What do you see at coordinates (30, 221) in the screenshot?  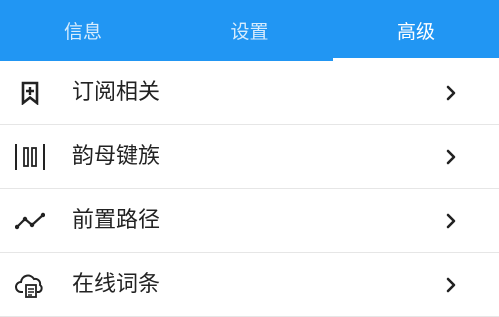 I see `trend-path-icon` at bounding box center [30, 221].